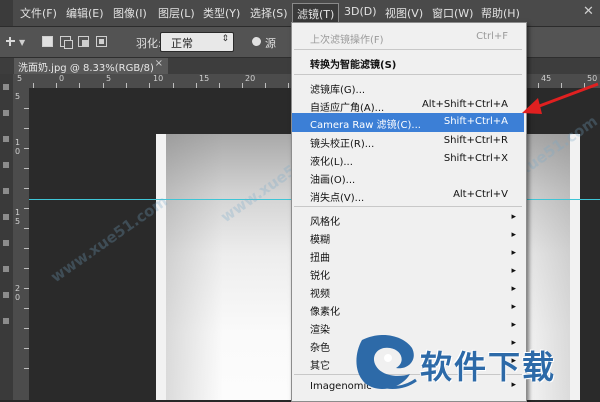  I want to click on tools-panel, so click(7, 237).